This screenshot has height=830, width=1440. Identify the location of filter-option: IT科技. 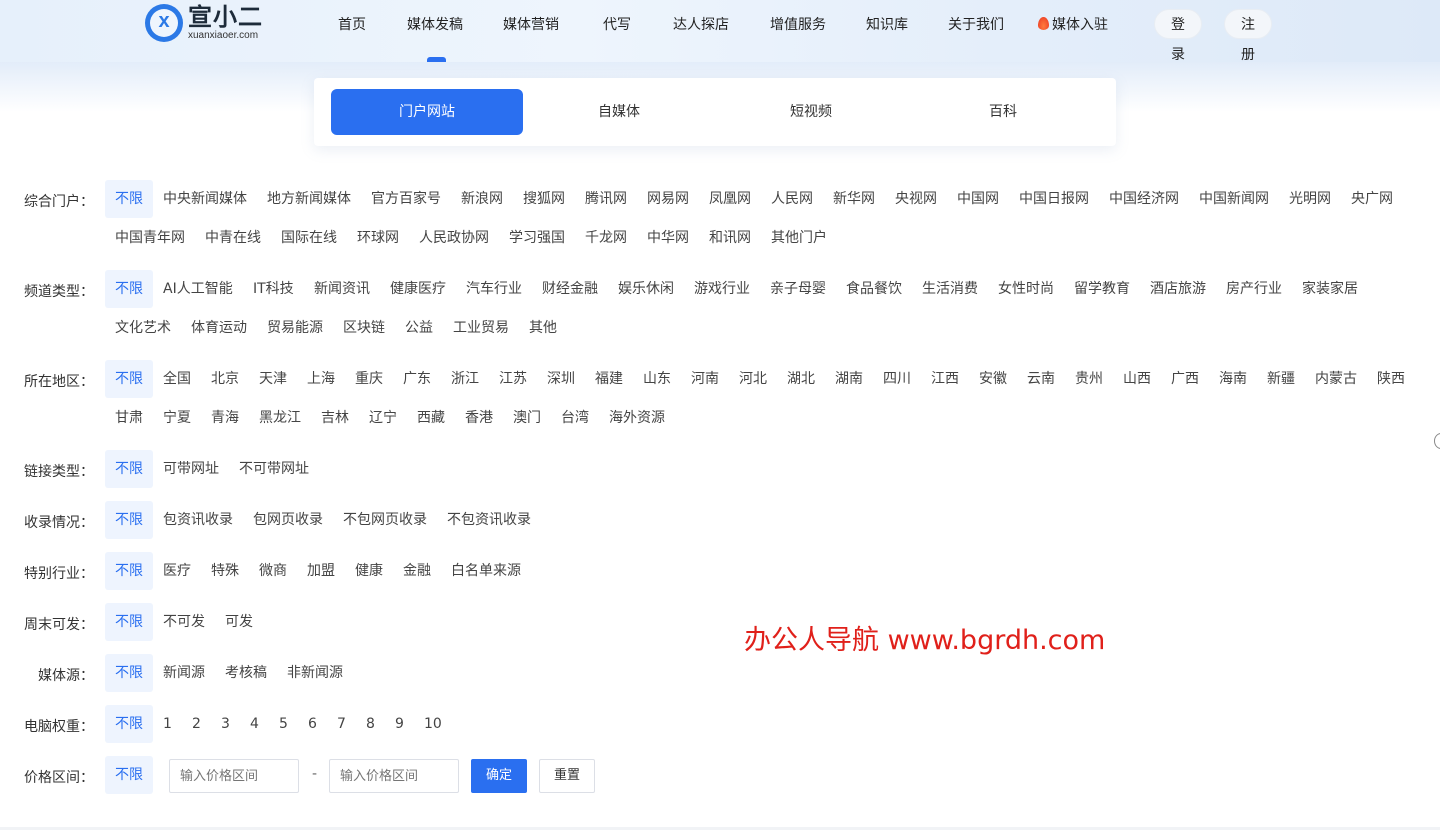
(273, 289).